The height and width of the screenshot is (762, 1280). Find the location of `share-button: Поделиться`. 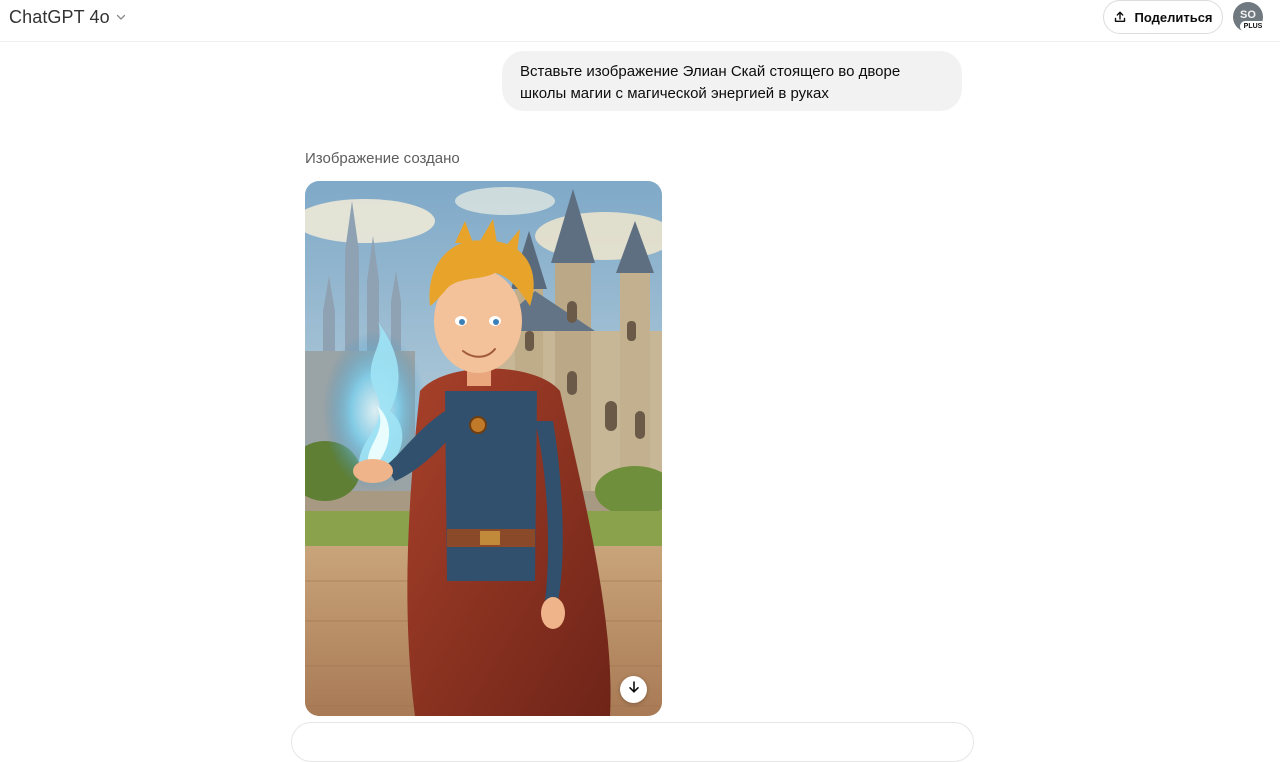

share-button: Поделиться is located at coordinates (1163, 17).